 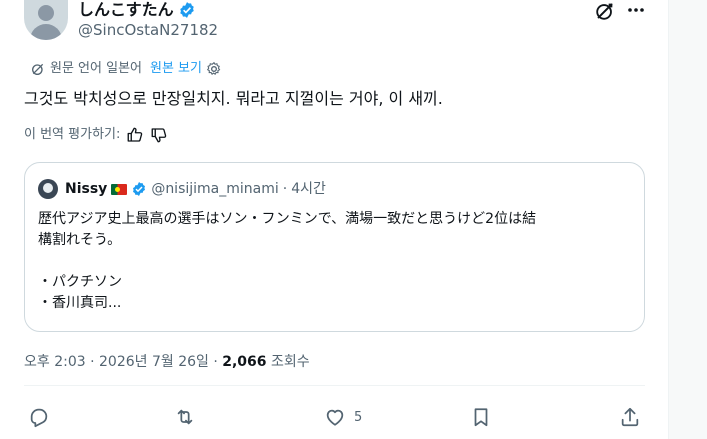 What do you see at coordinates (358, 417) in the screenshot?
I see `like-count: 5` at bounding box center [358, 417].